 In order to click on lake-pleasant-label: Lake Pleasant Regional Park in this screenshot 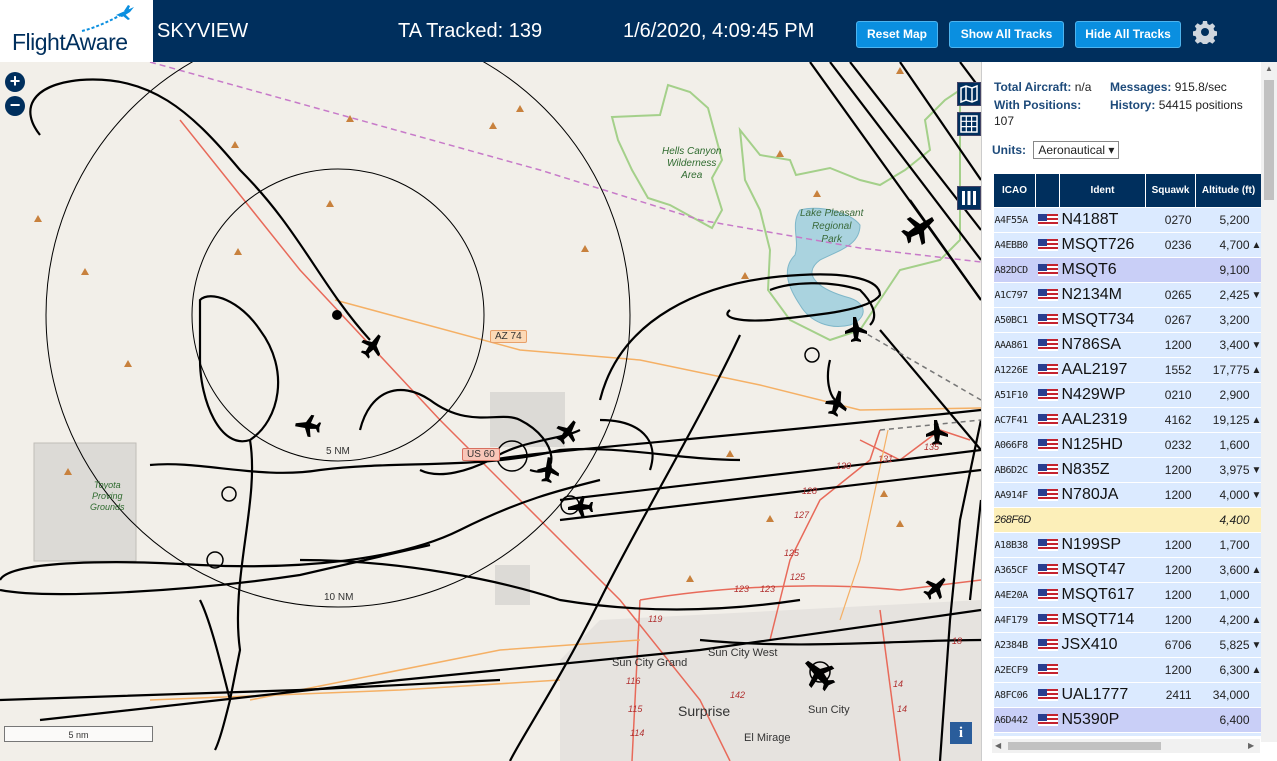, I will do `click(832, 226)`.